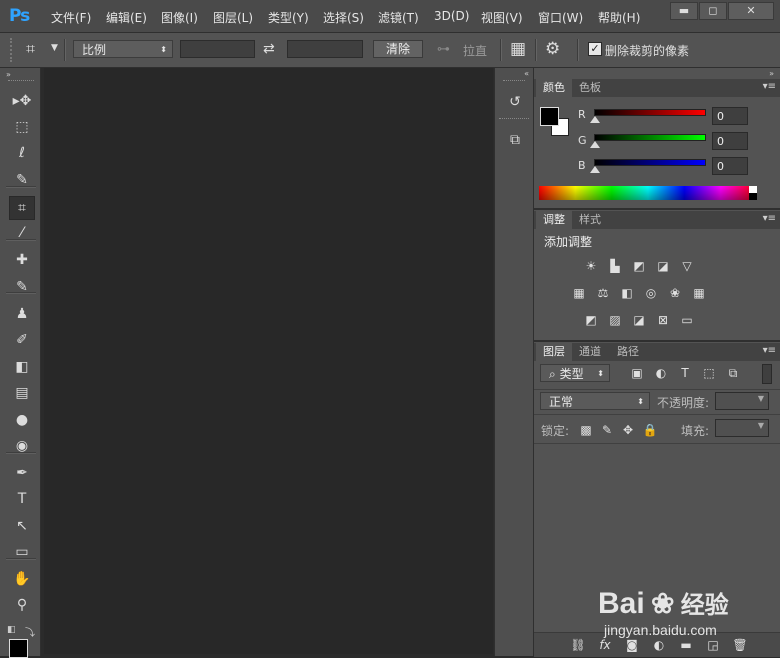  I want to click on grid-overlay-icon: ▦, so click(518, 49).